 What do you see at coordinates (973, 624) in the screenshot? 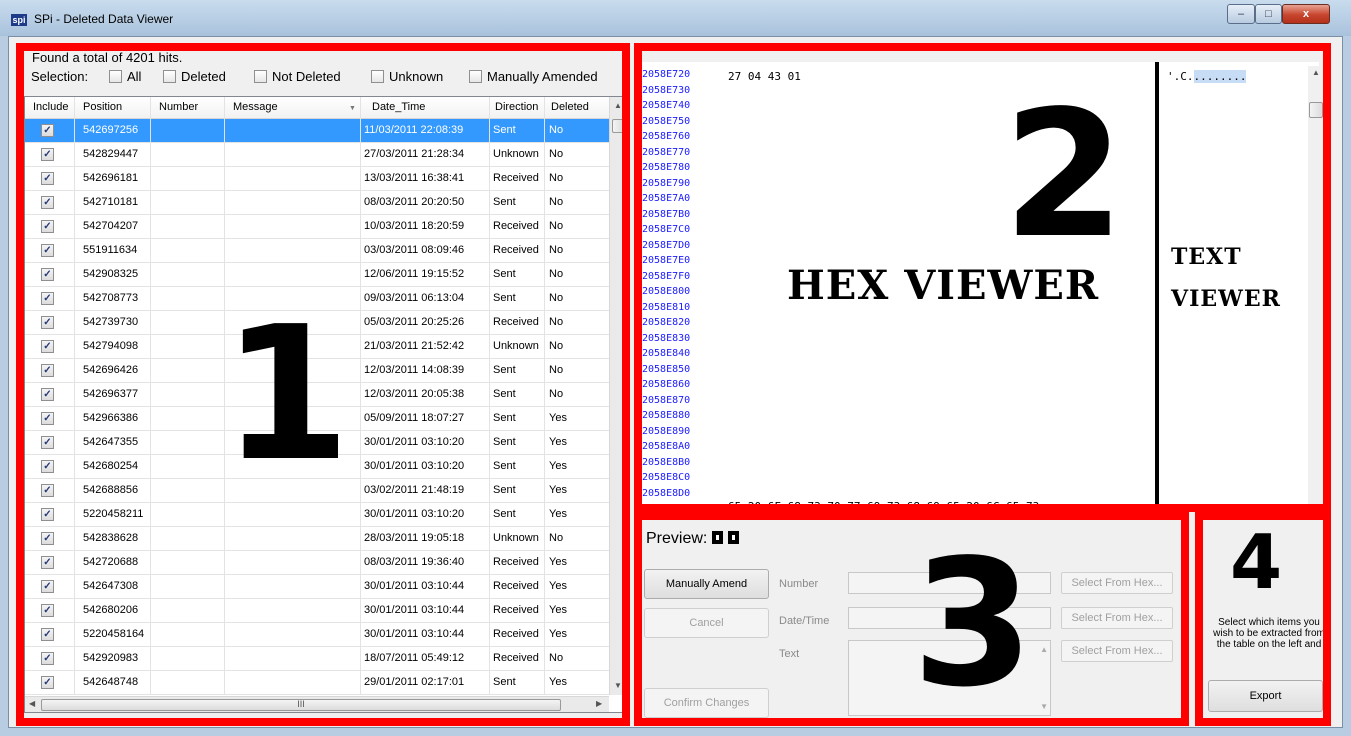
I see `annotation-number-3: 3` at bounding box center [973, 624].